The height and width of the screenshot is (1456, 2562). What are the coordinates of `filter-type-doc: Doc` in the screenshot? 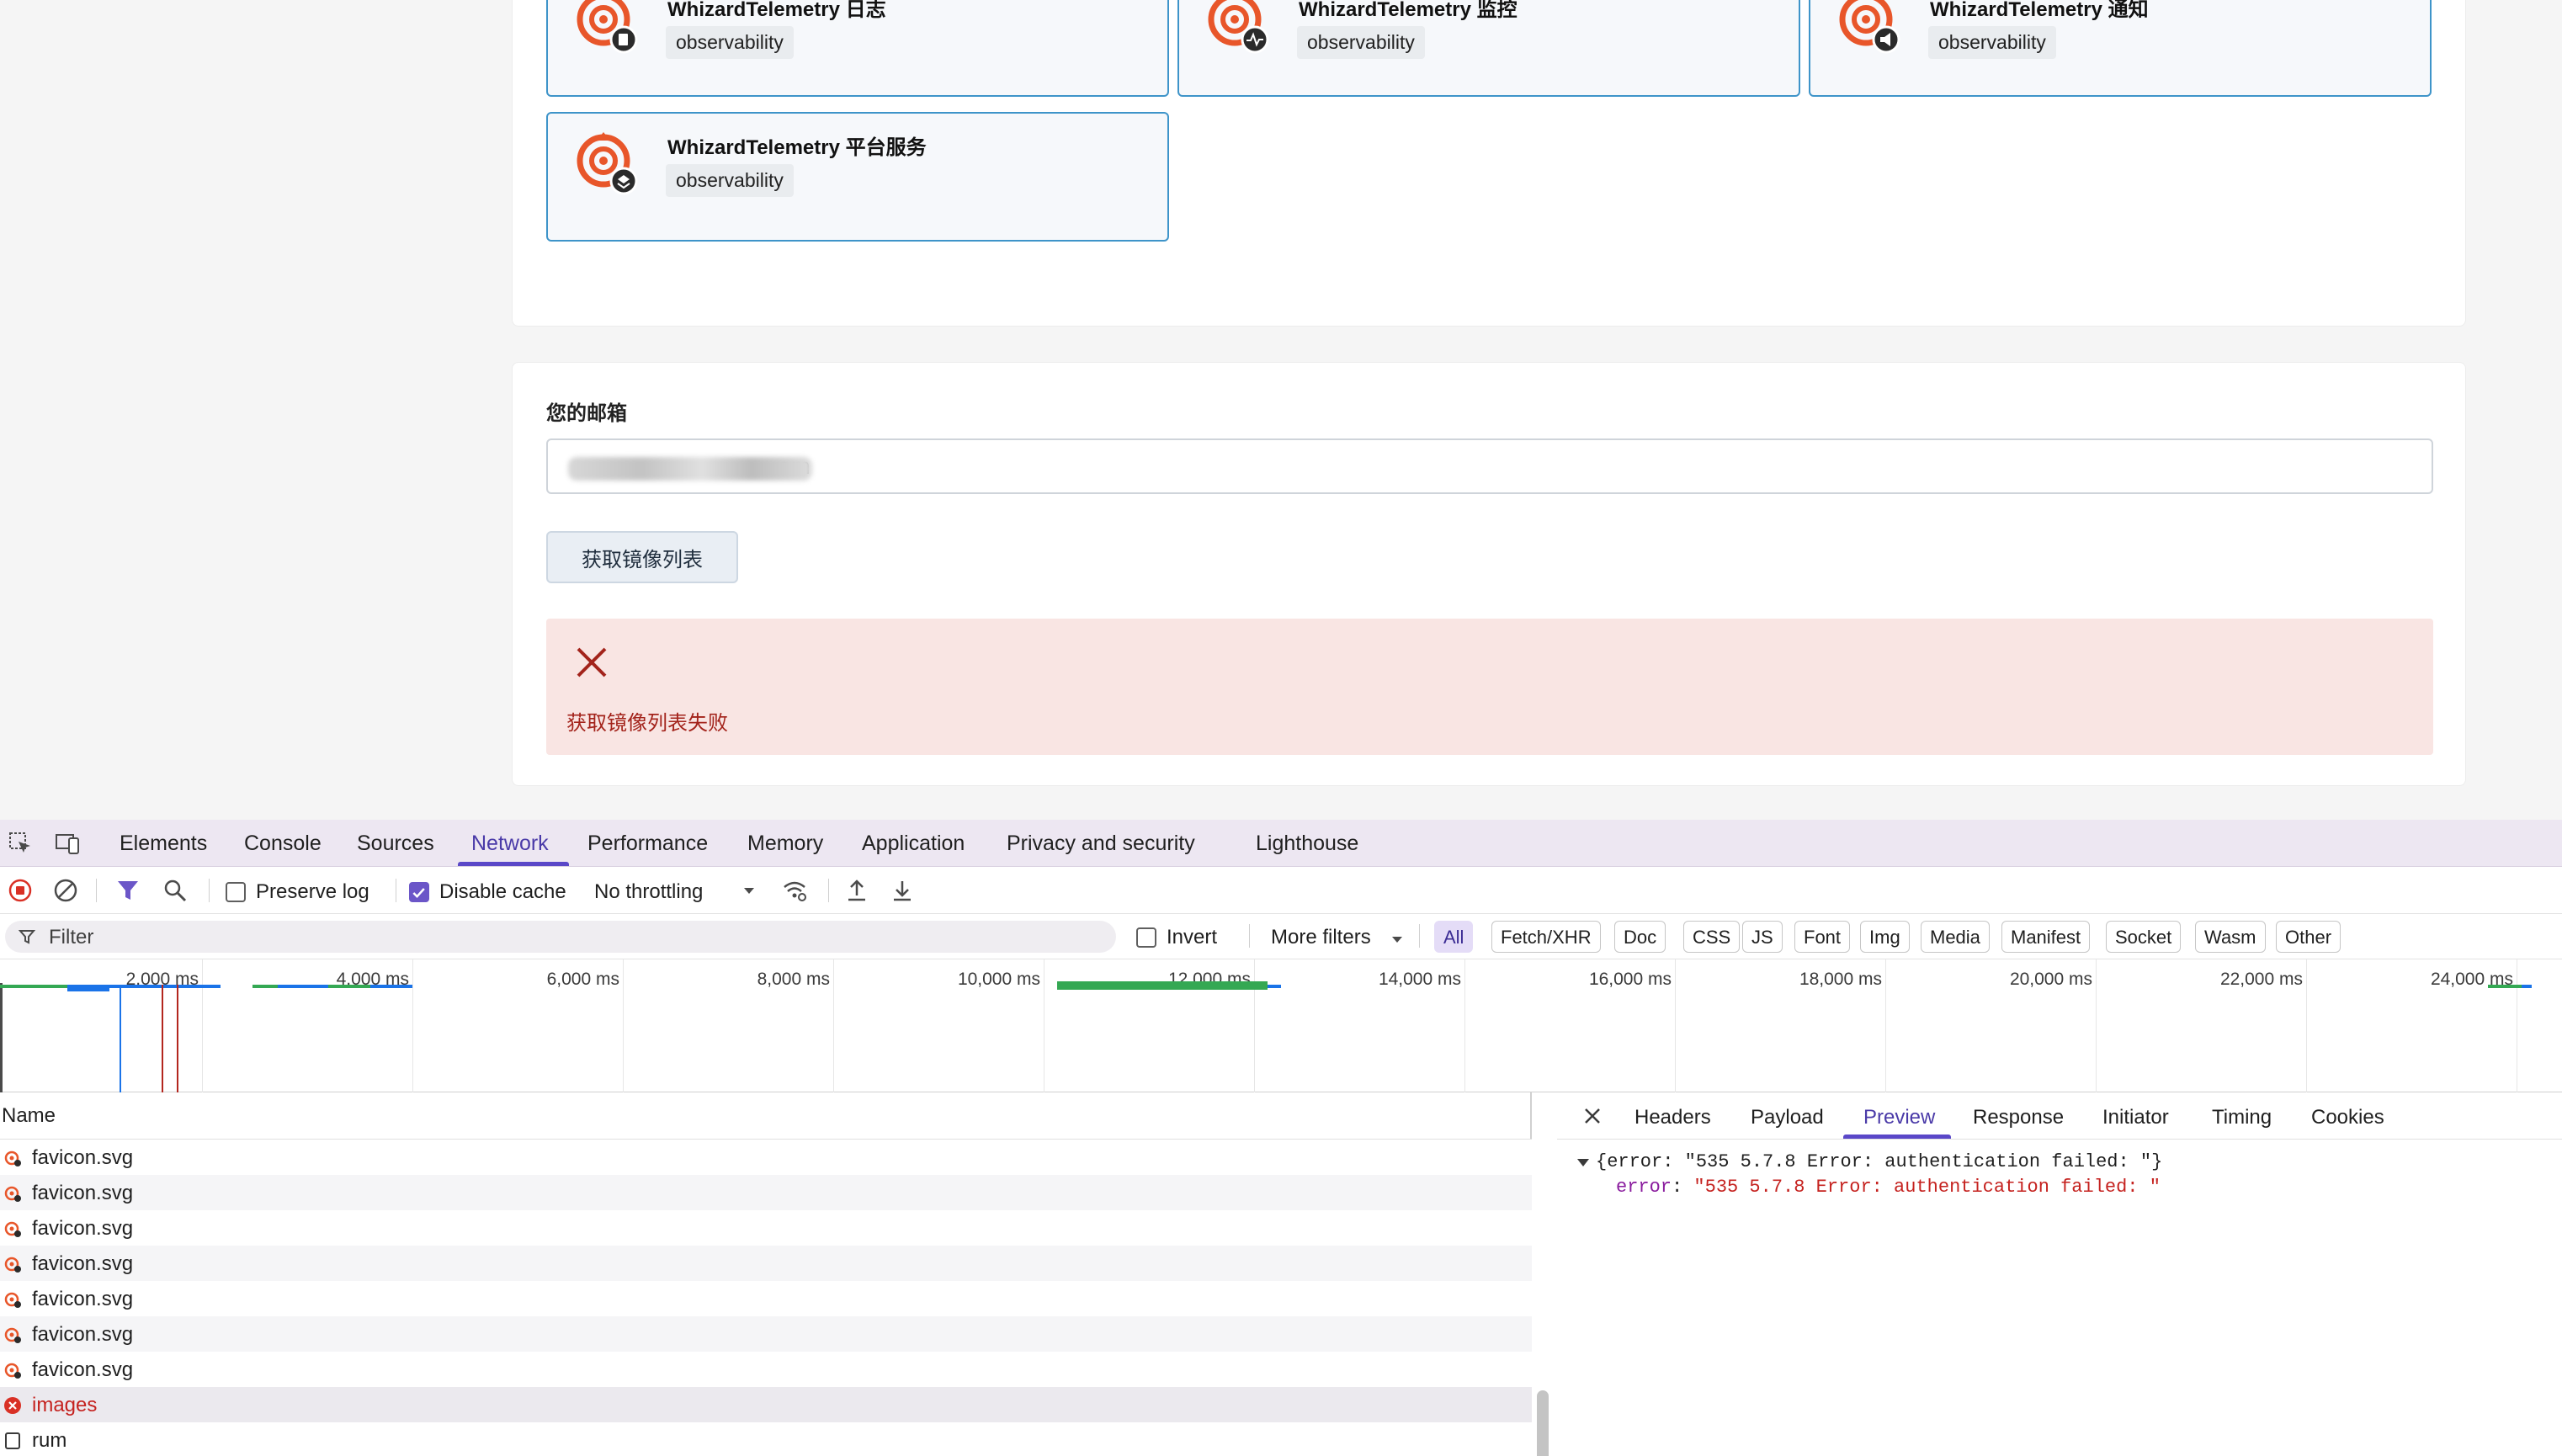 It's located at (1640, 937).